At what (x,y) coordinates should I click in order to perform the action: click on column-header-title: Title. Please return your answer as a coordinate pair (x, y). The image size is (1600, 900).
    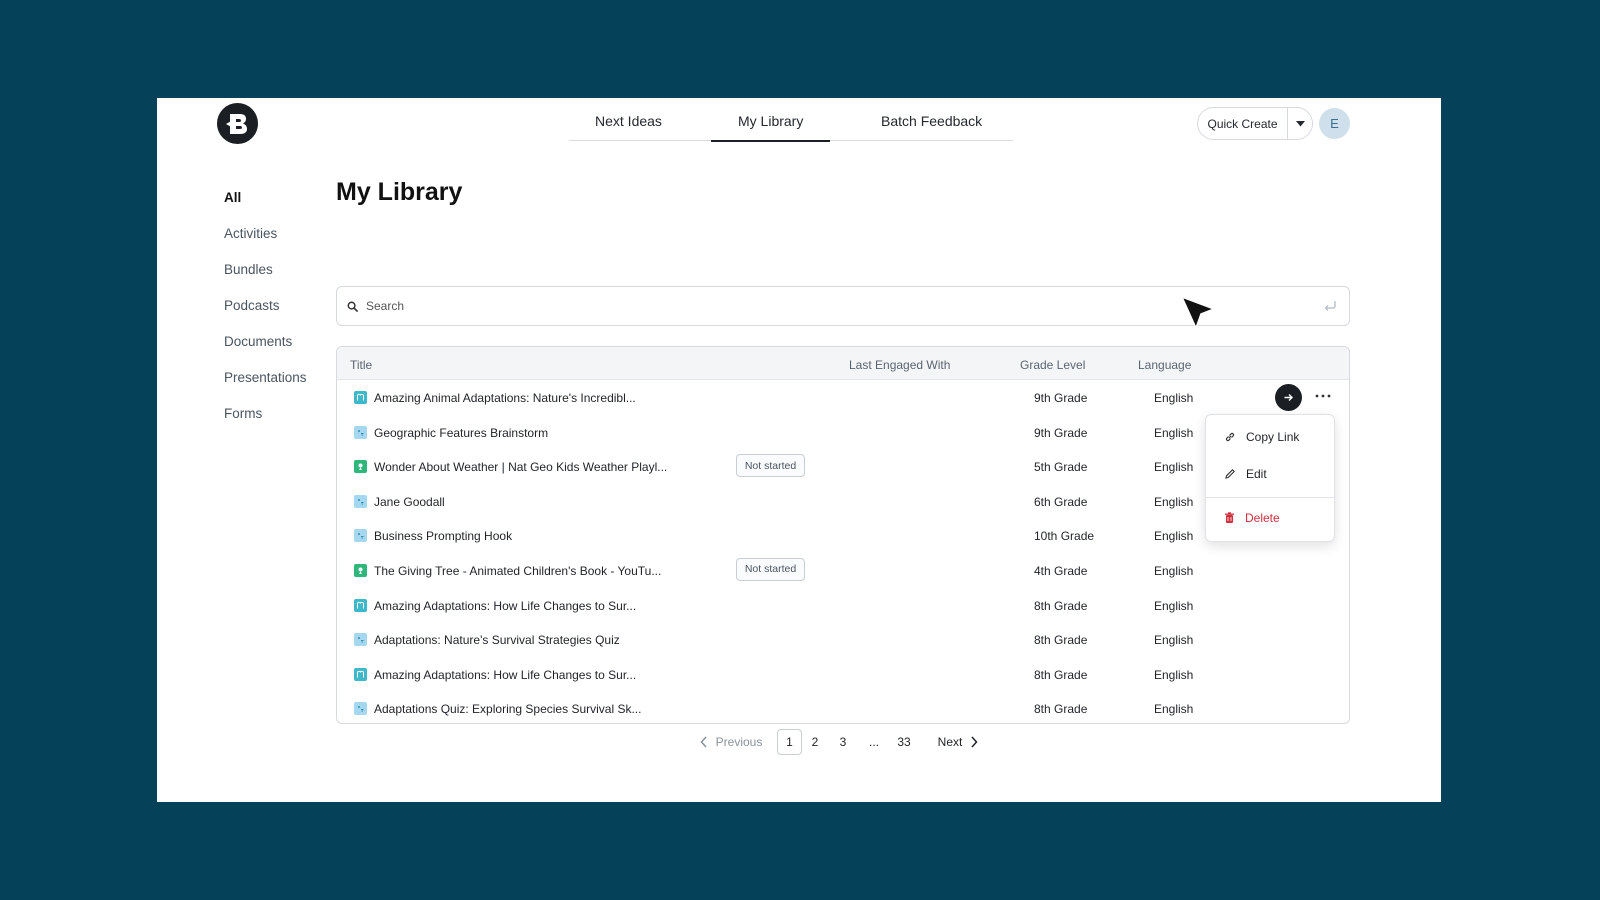
    Looking at the image, I should click on (361, 365).